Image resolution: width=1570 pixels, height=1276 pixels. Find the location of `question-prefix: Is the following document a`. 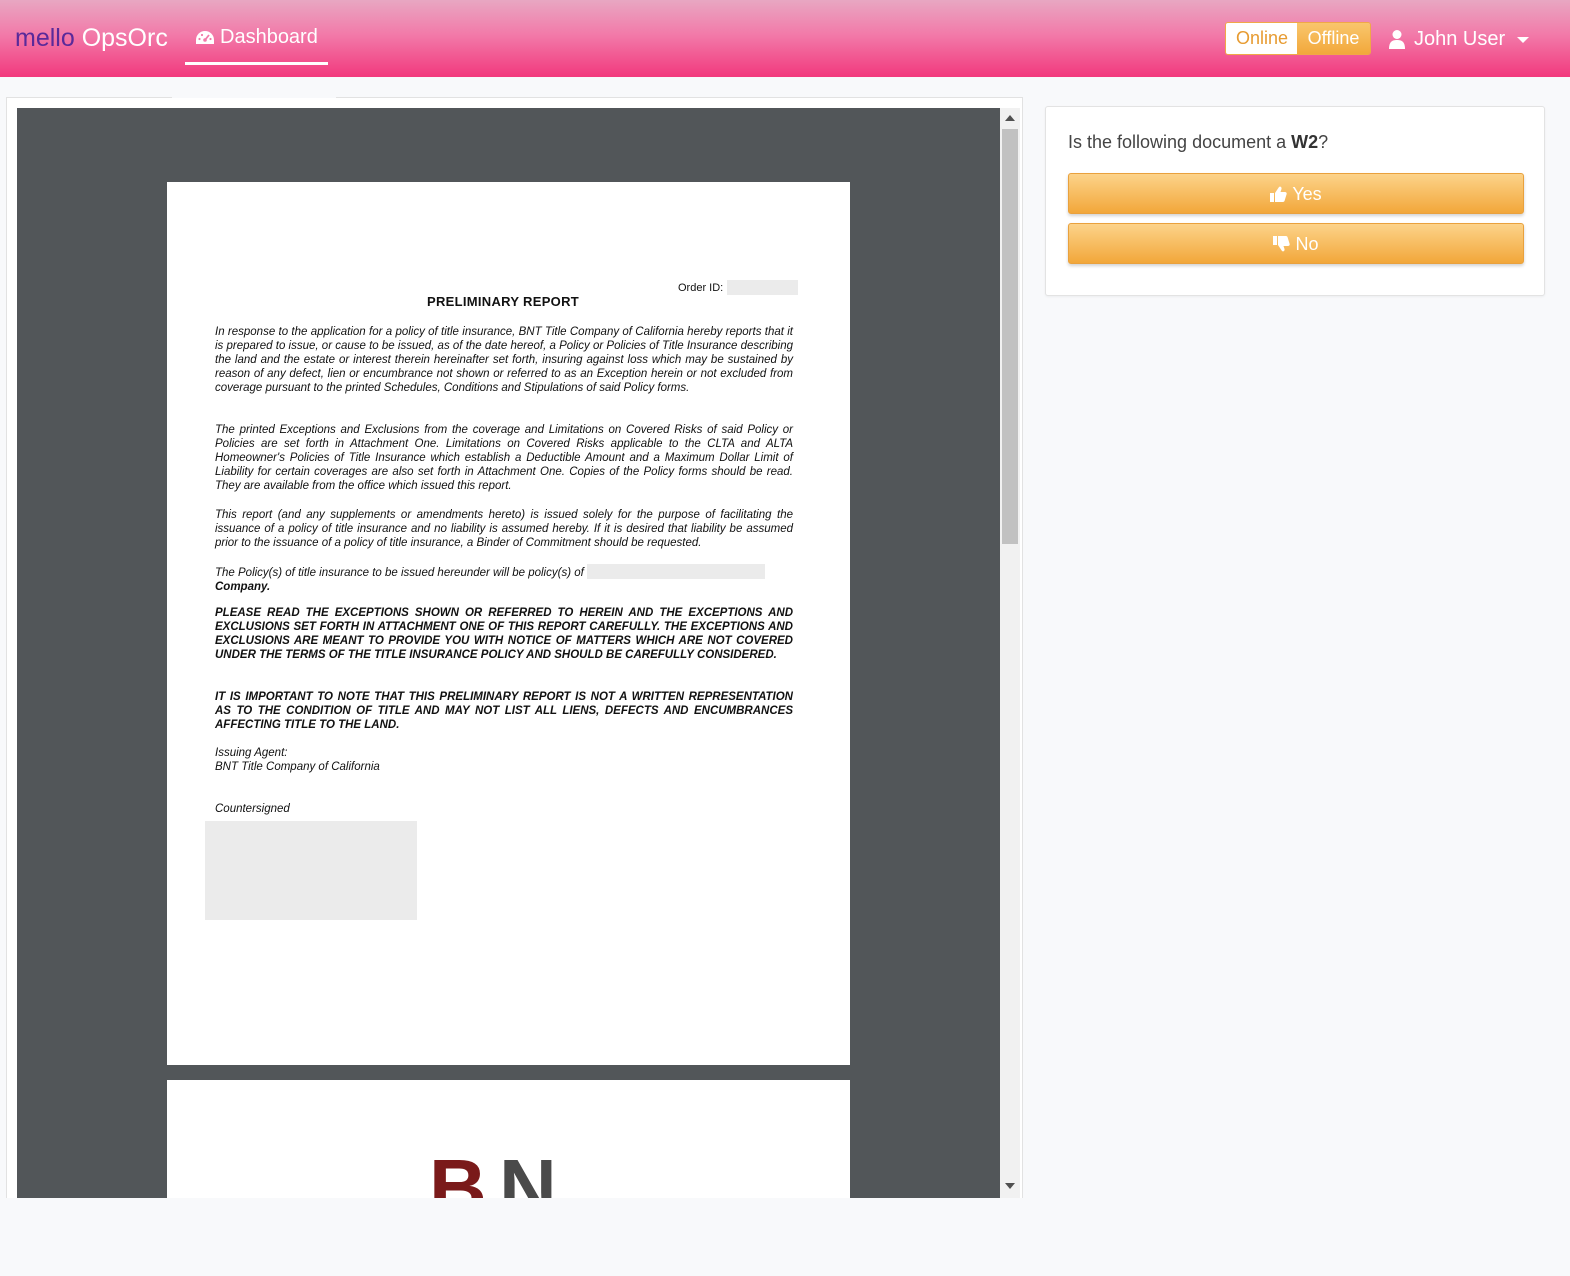

question-prefix: Is the following document a is located at coordinates (1180, 142).